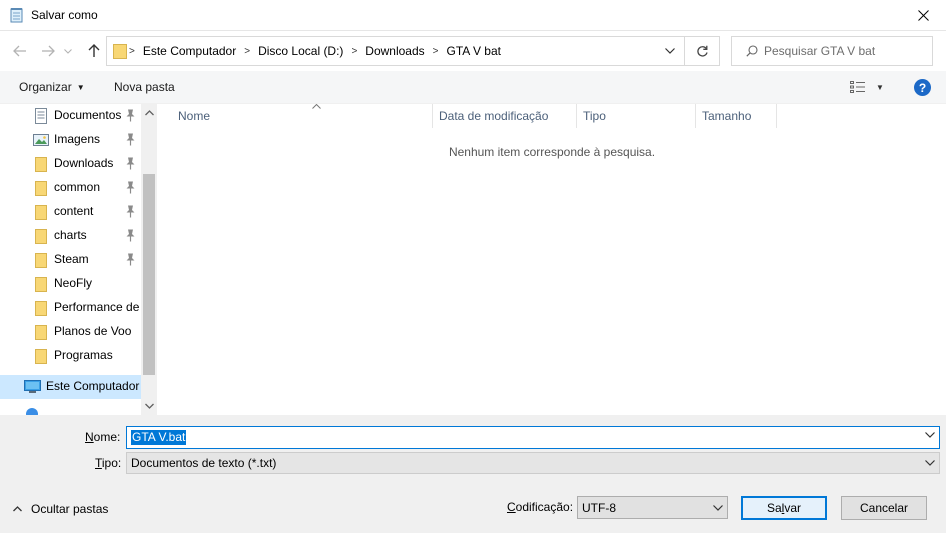  I want to click on new-folder-button: Nova pasta, so click(144, 87).